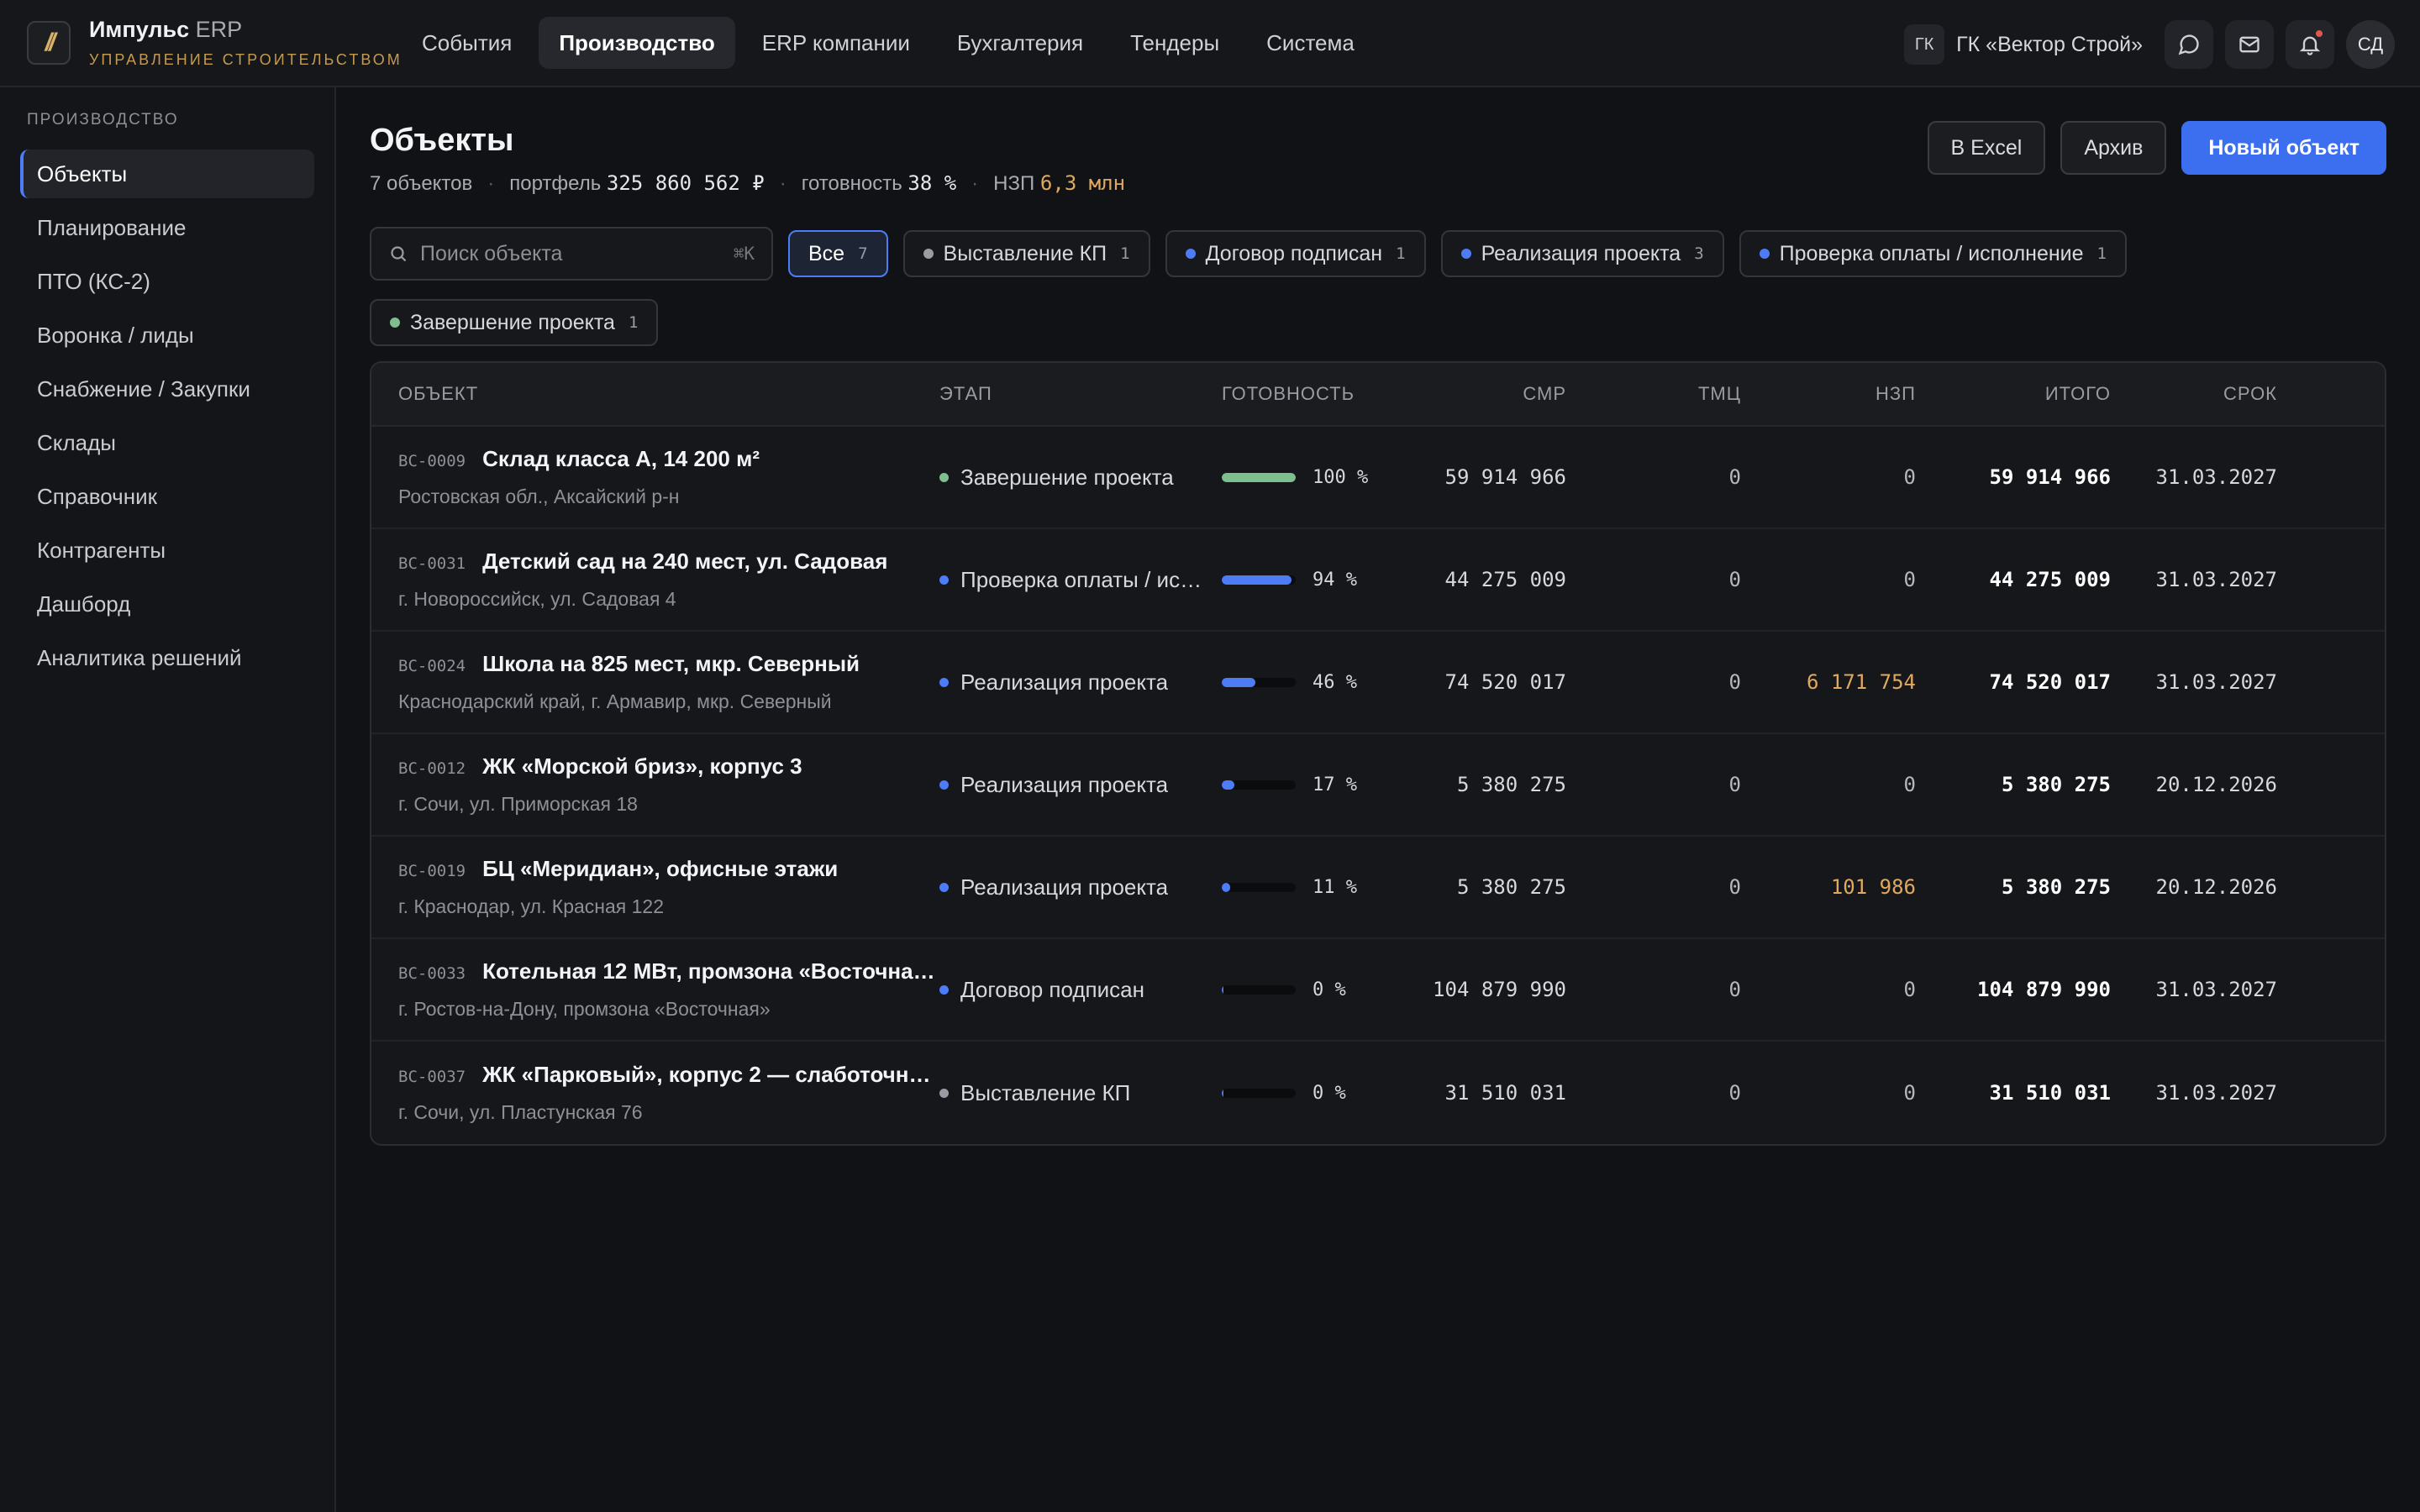 This screenshot has width=2420, height=1512. Describe the element at coordinates (709, 971) in the screenshot. I see `object-name: Котельная 12 МВт, промзона «Восточная»` at that location.